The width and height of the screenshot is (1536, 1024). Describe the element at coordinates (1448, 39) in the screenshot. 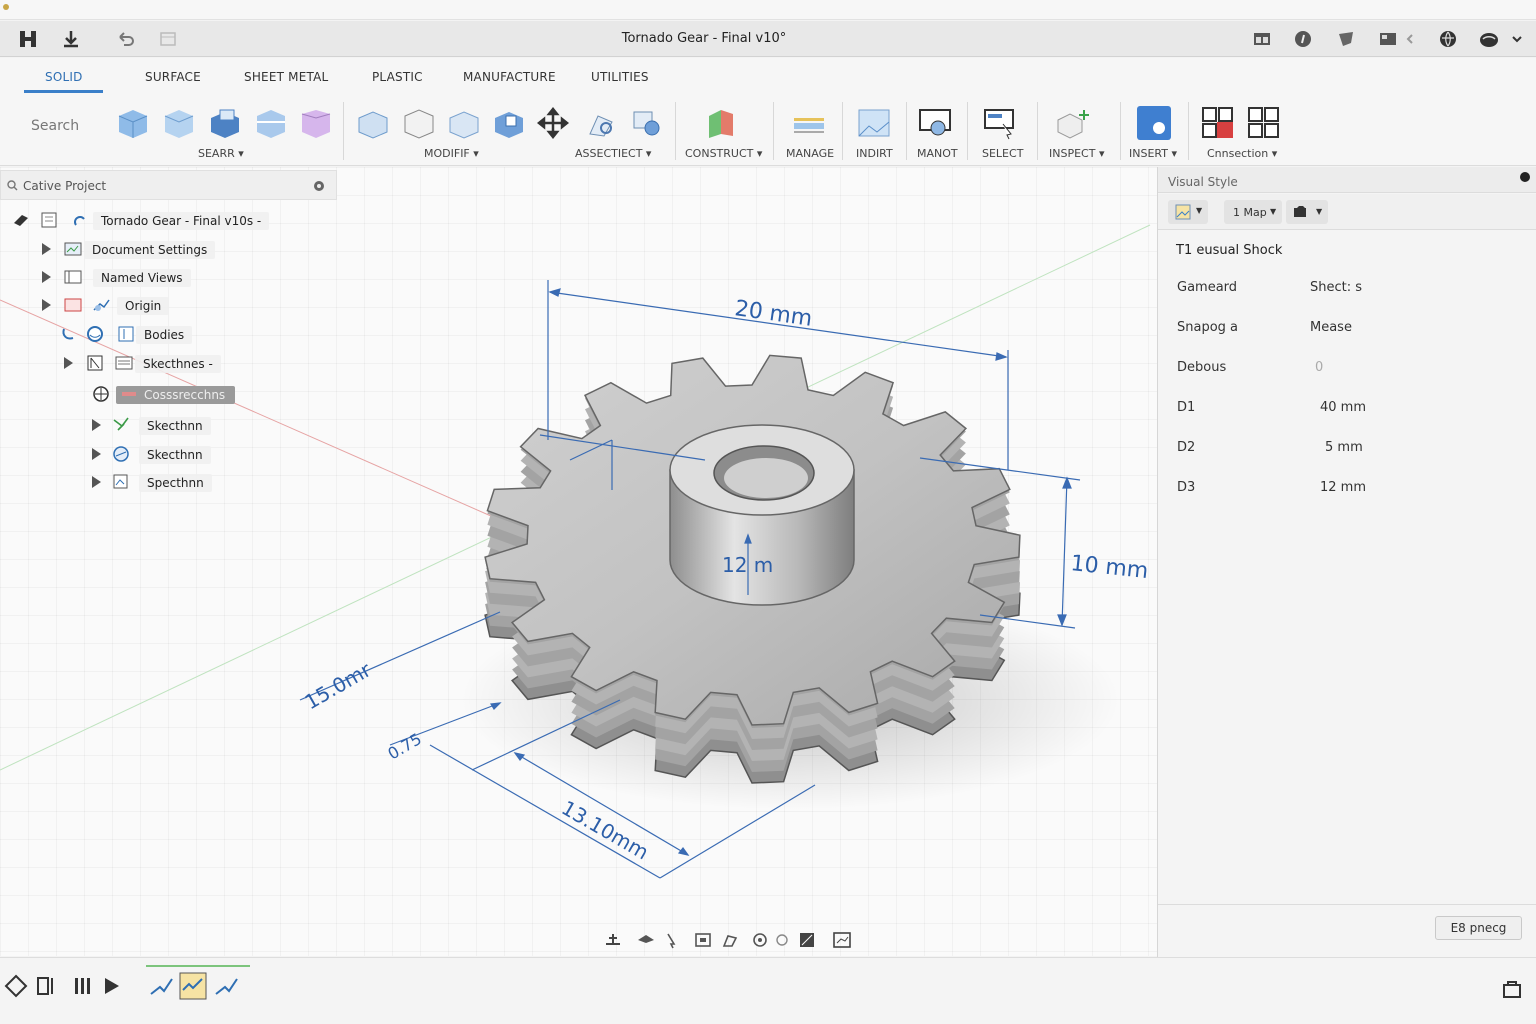

I see `globe-icon` at that location.